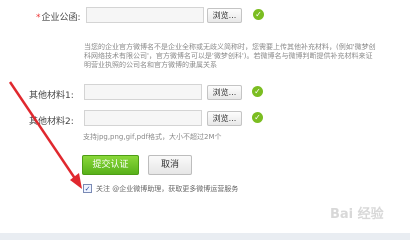 Image resolution: width=410 pixels, height=240 pixels. Describe the element at coordinates (205, 236) in the screenshot. I see `bottom-strip` at that location.